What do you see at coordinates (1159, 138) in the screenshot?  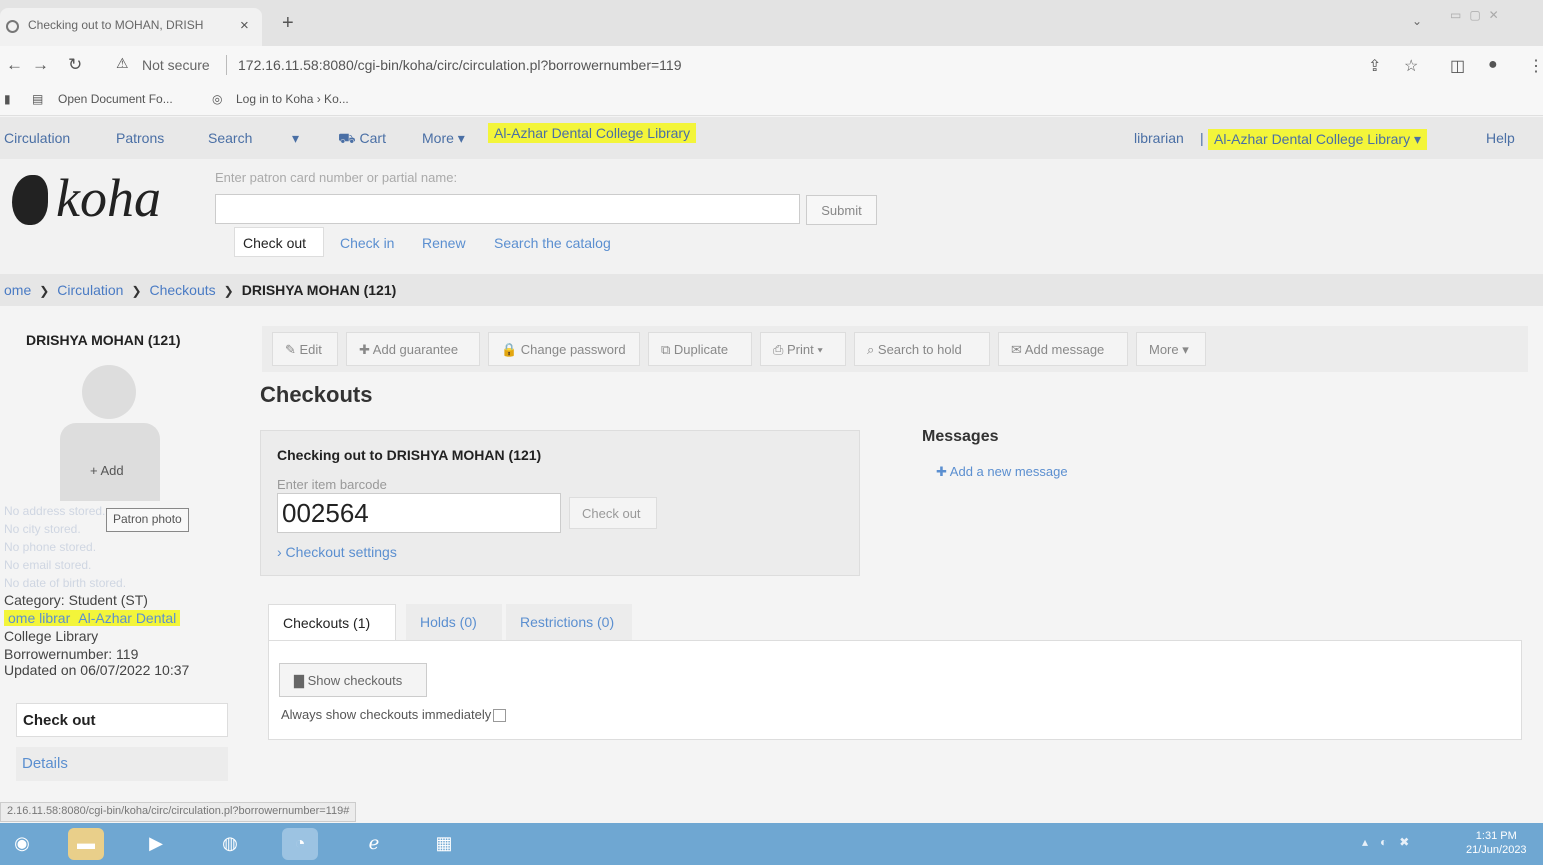 I see `nav-user: librarian` at bounding box center [1159, 138].